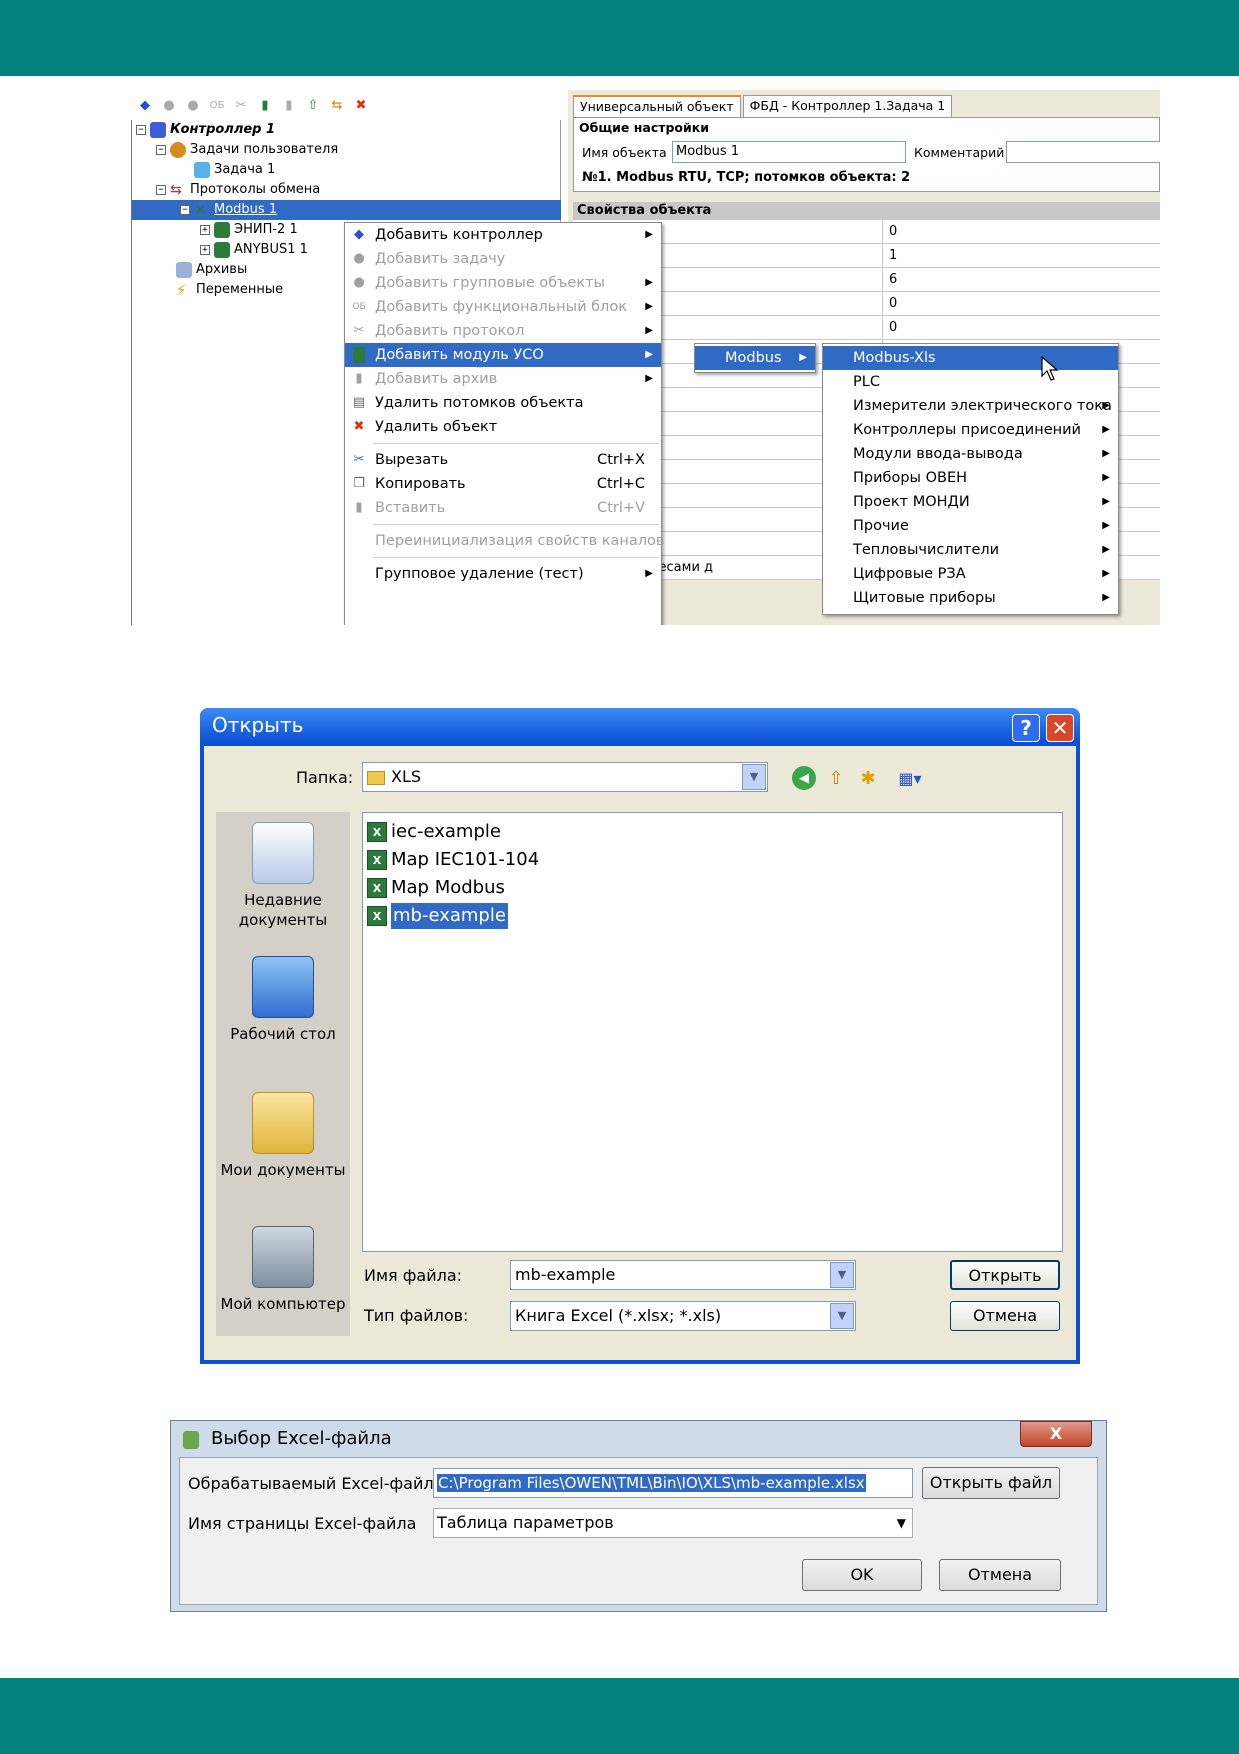 The width and height of the screenshot is (1239, 1754). I want to click on add-fb-icon: ОБ, so click(217, 105).